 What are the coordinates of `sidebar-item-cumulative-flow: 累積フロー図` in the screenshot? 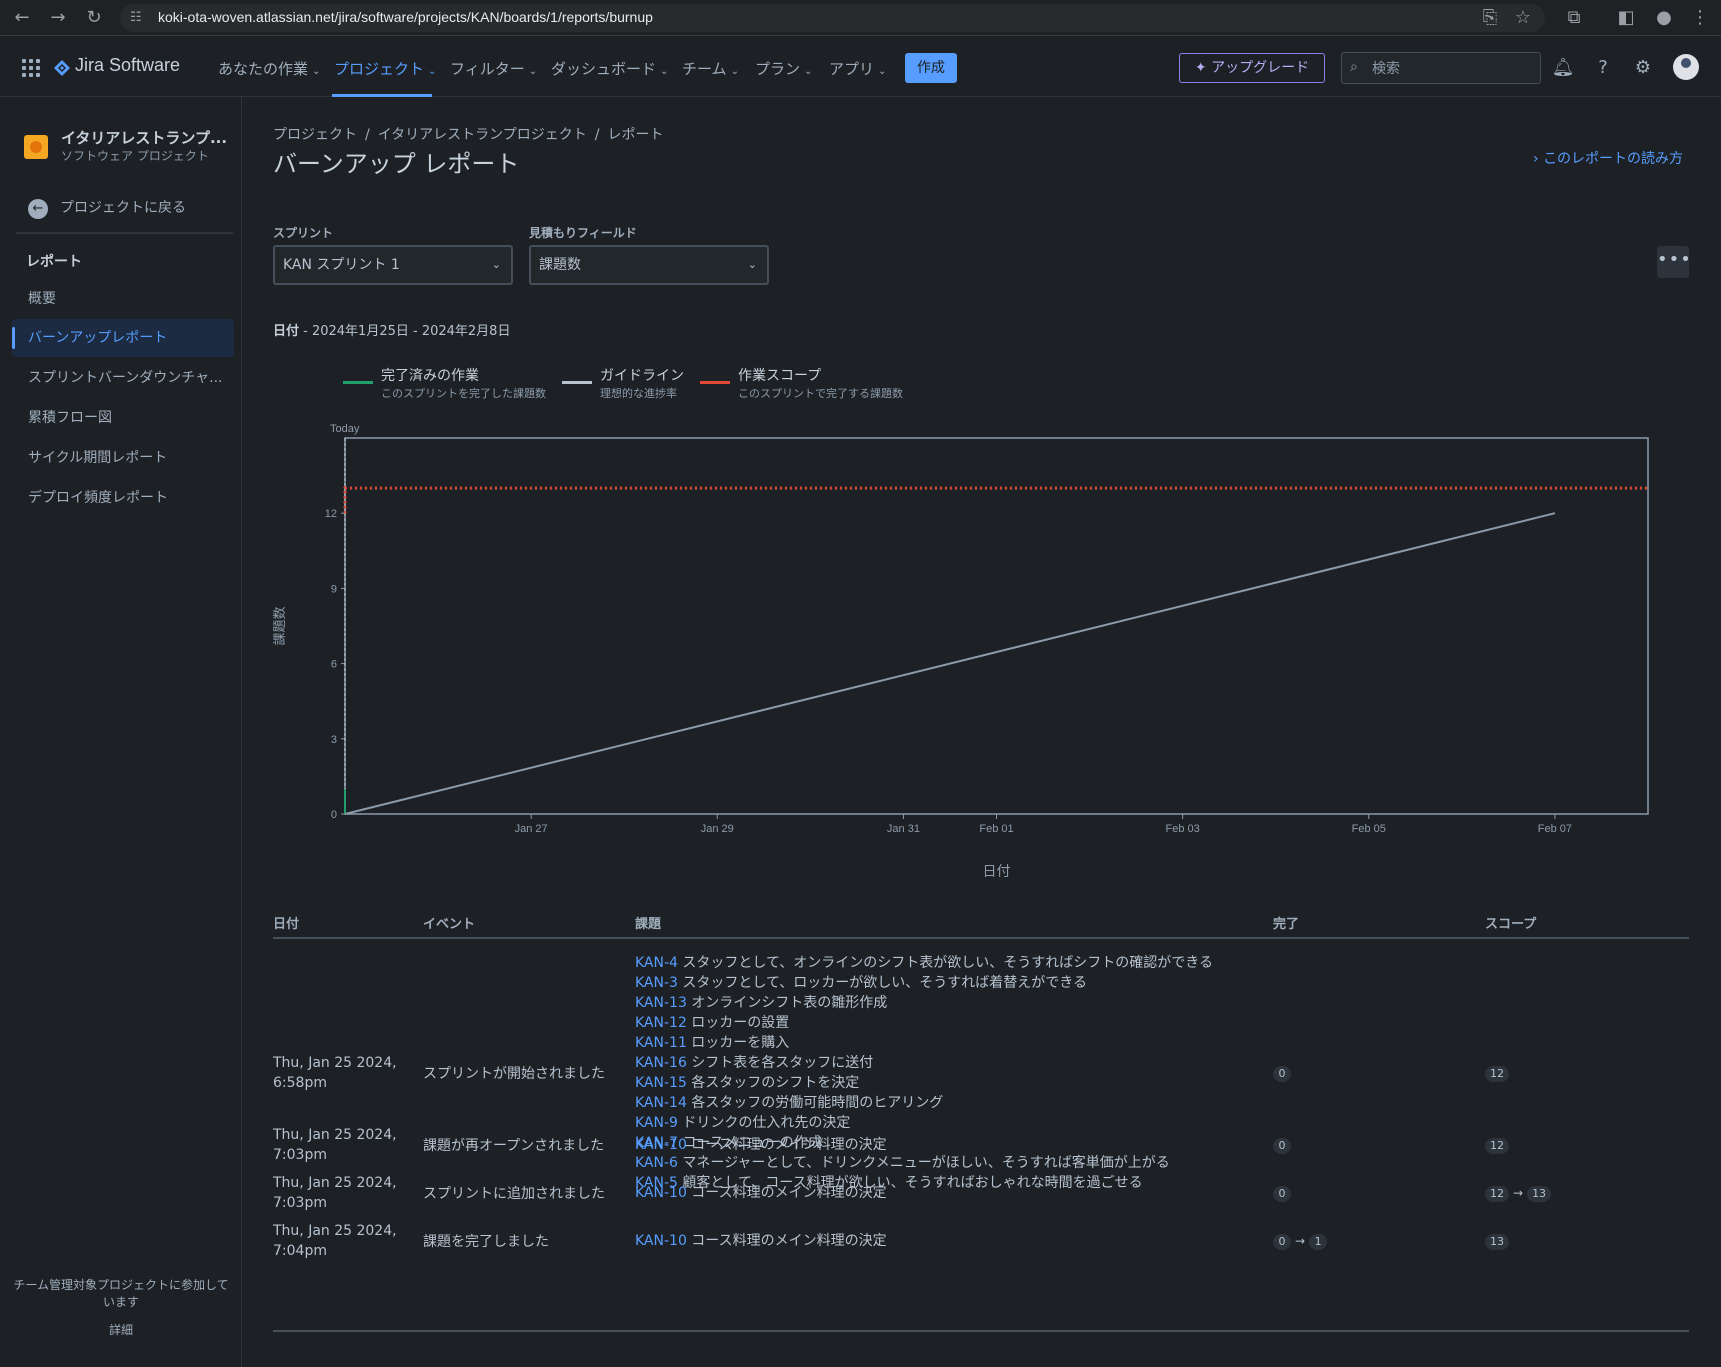 It's located at (123, 418).